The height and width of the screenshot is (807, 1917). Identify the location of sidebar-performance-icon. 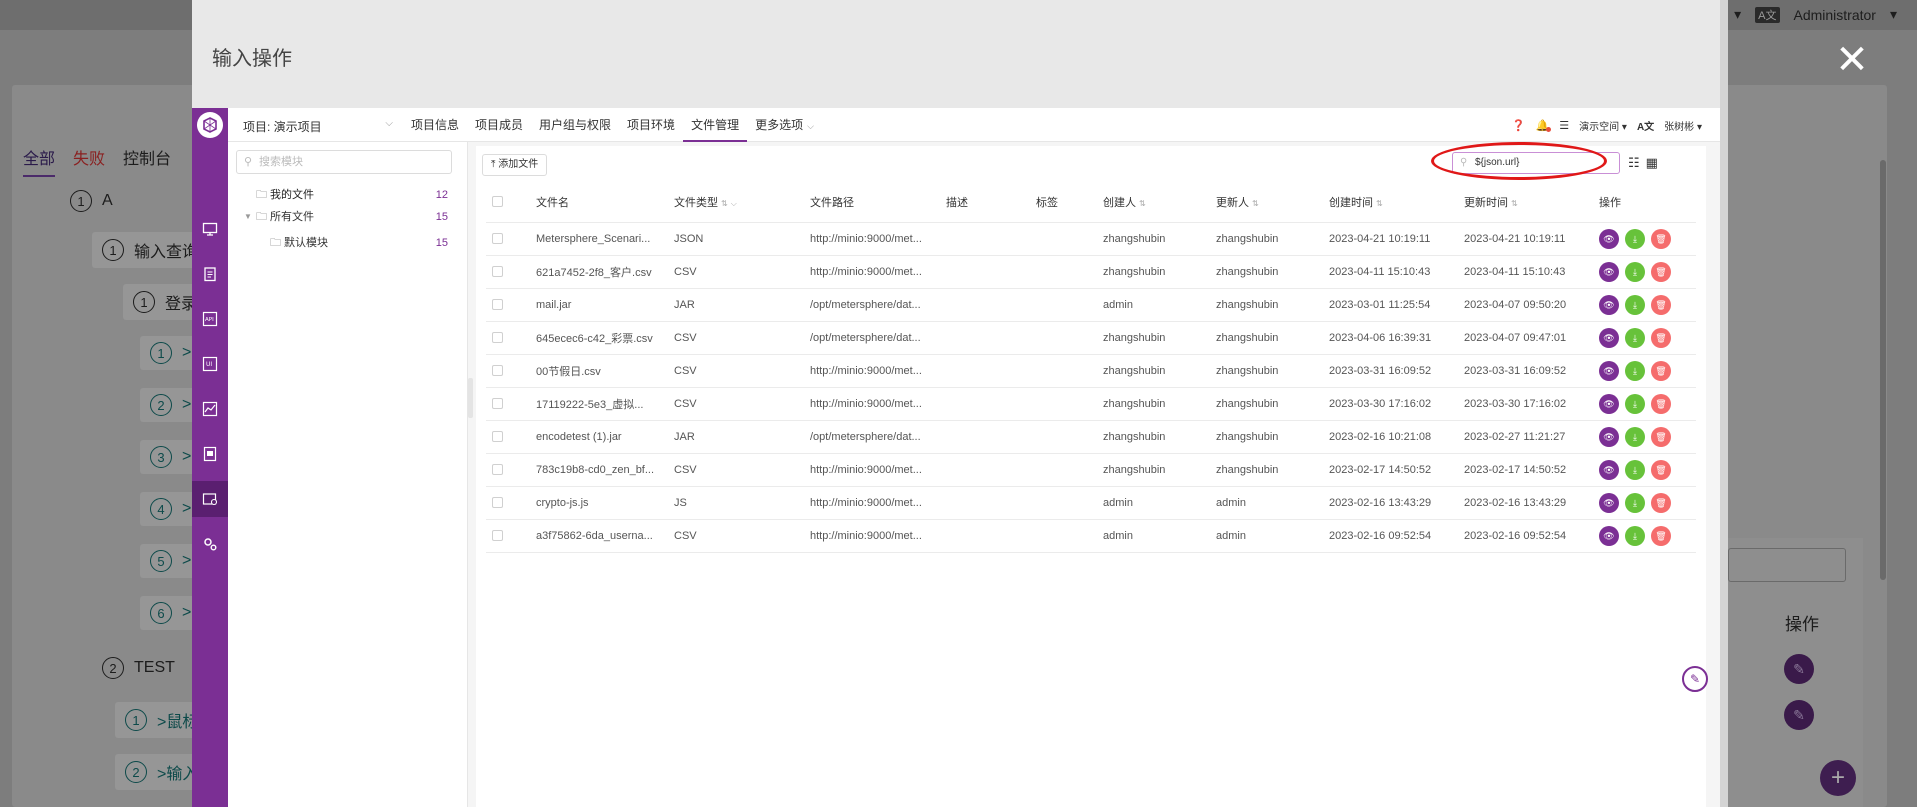
(210, 409).